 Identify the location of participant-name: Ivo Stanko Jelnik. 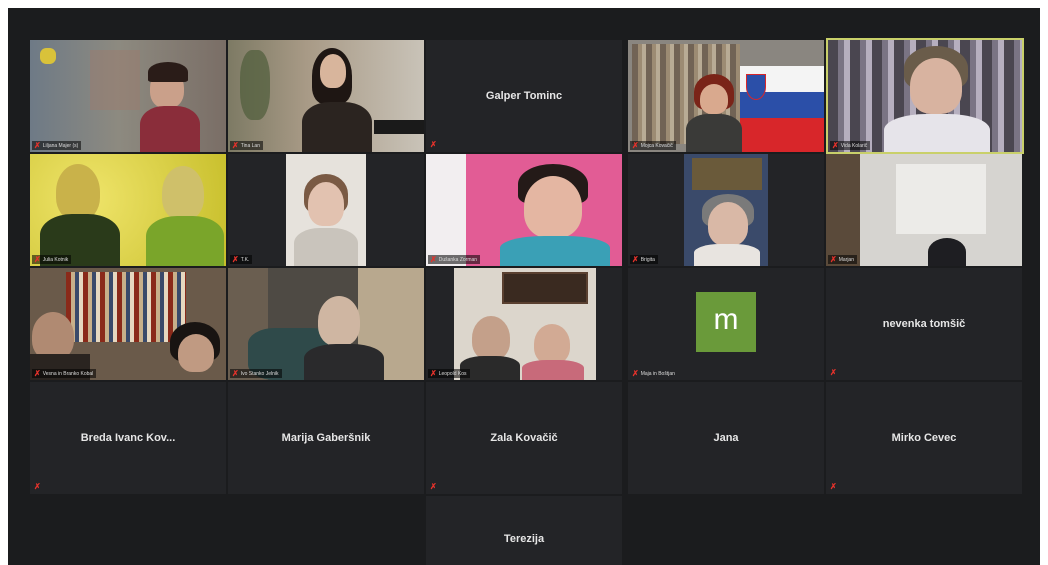
(259, 373).